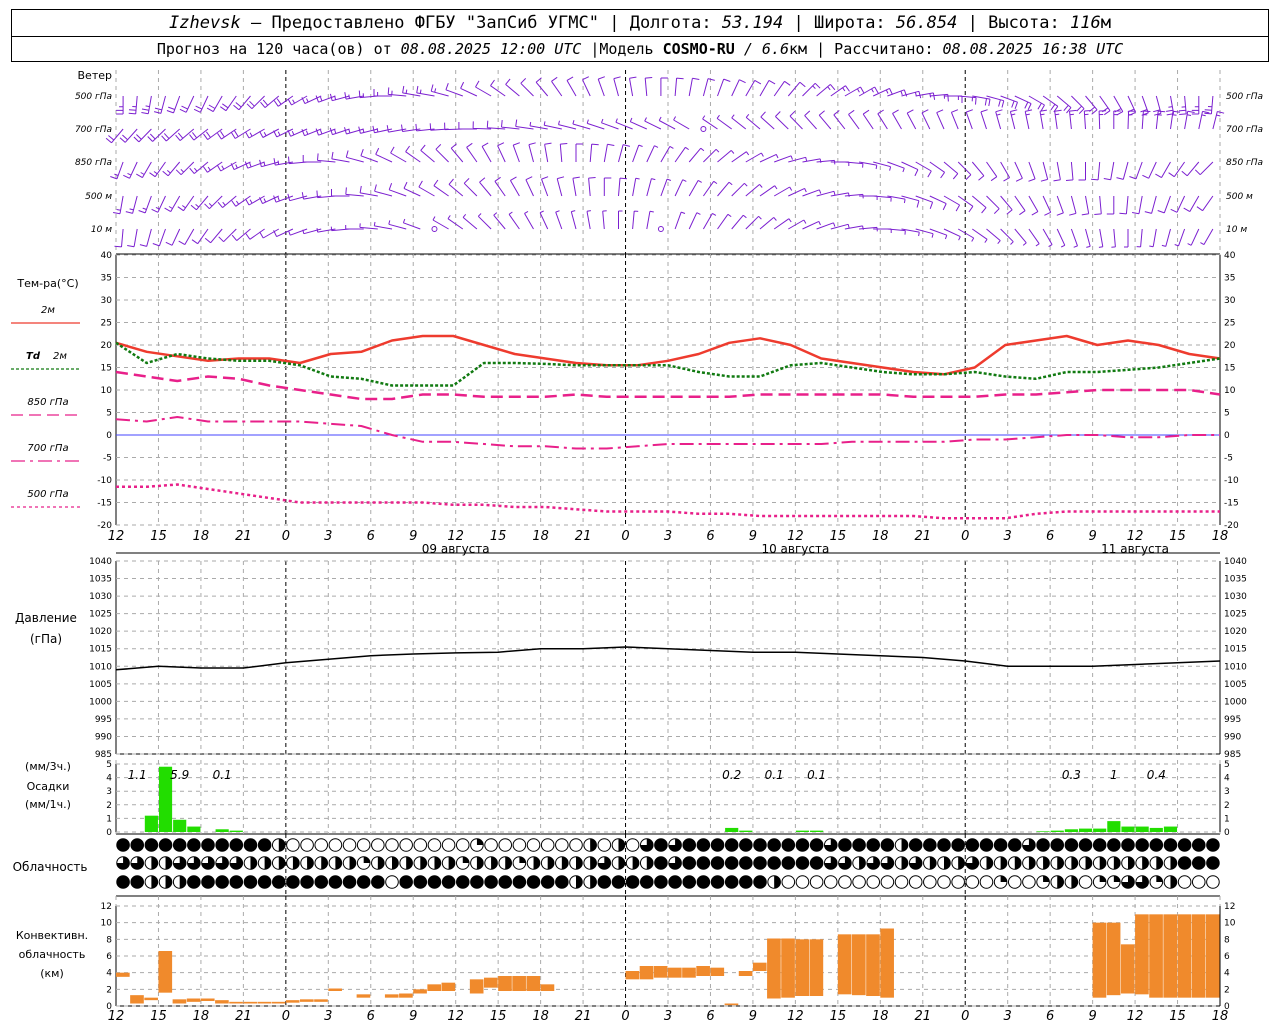  Describe the element at coordinates (1135, 1016) in the screenshot. I see `hour-tick-label: 12` at that location.